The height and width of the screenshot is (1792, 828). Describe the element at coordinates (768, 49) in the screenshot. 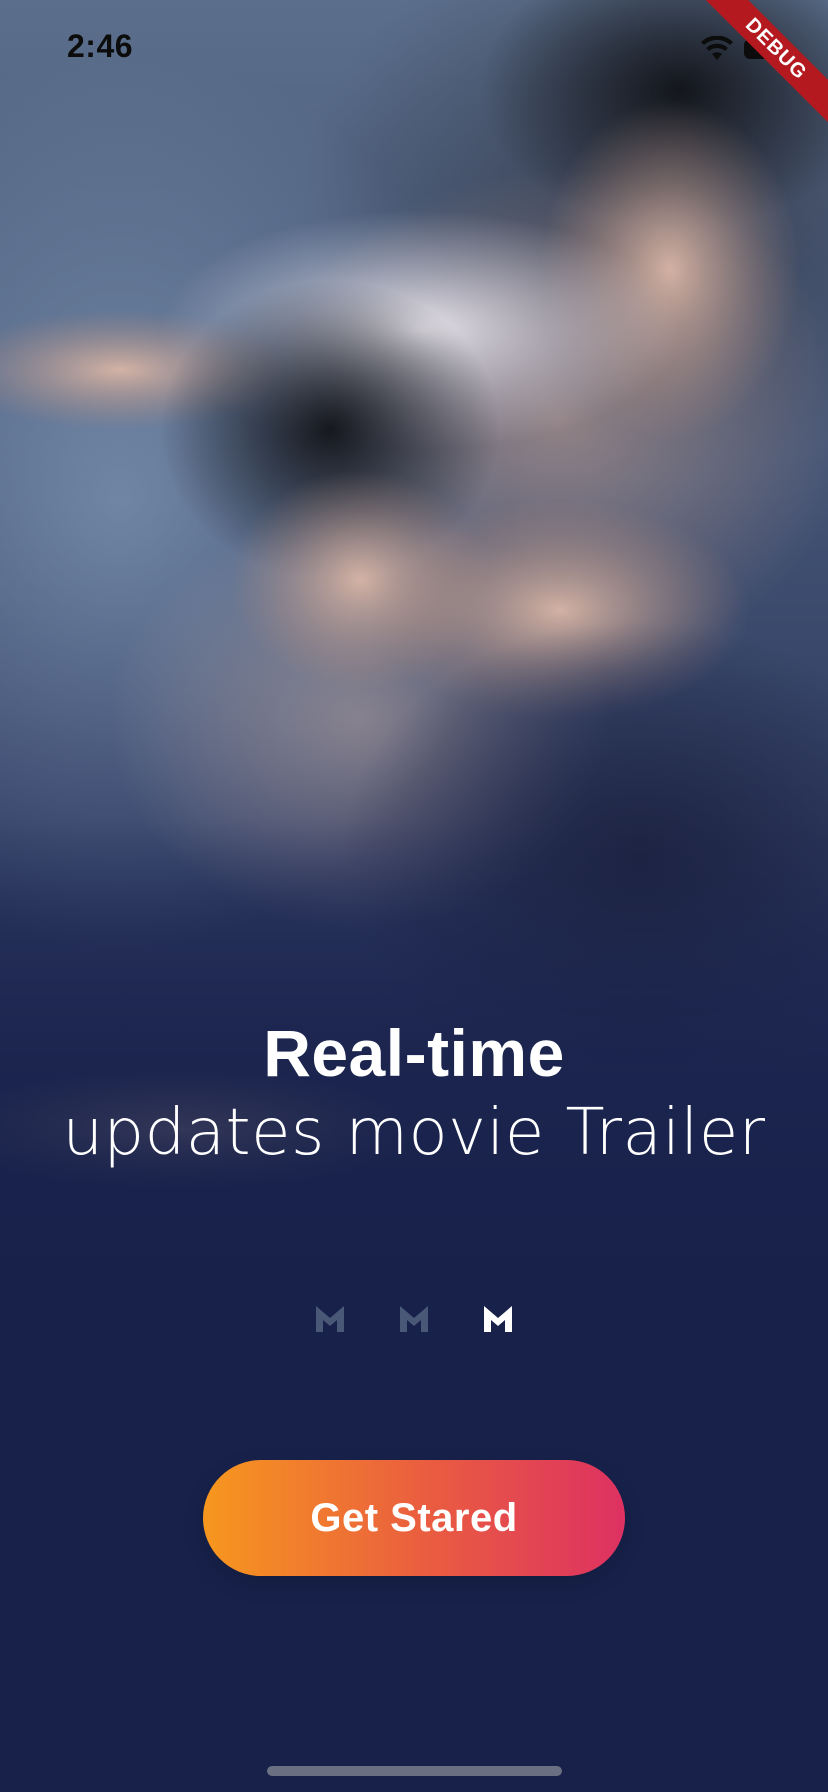

I see `battery-icon` at that location.